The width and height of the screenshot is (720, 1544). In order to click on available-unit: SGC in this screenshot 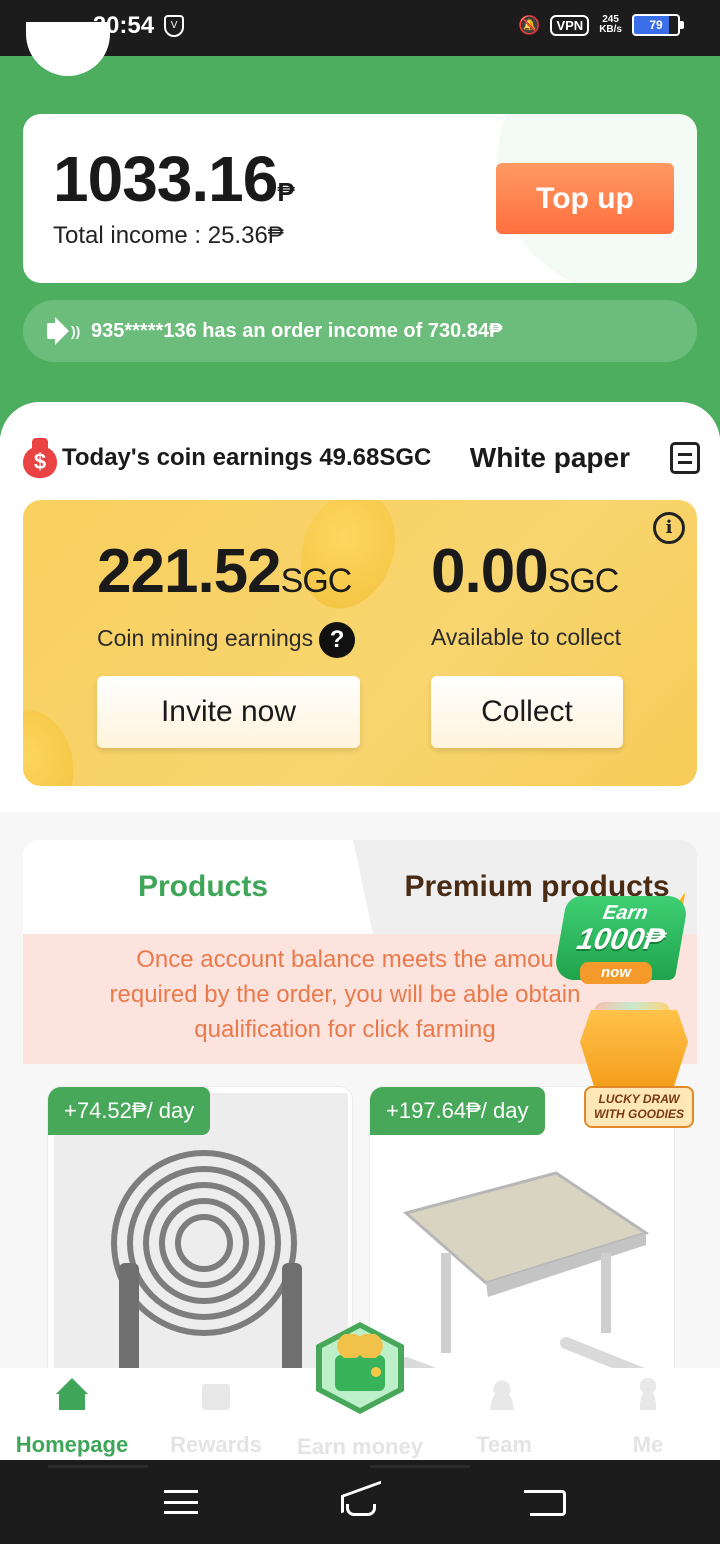, I will do `click(583, 581)`.